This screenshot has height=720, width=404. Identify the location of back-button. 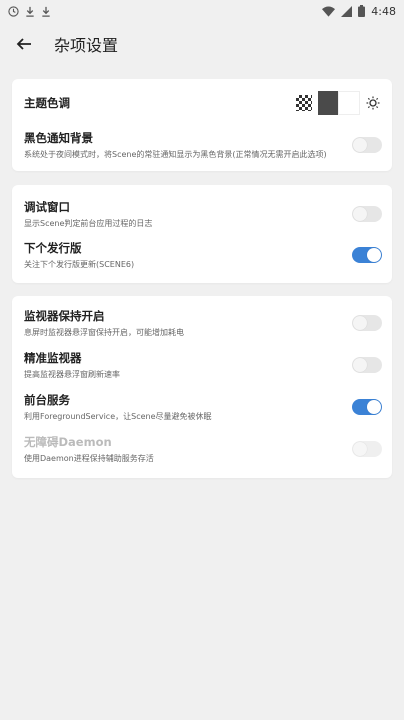
(24, 44).